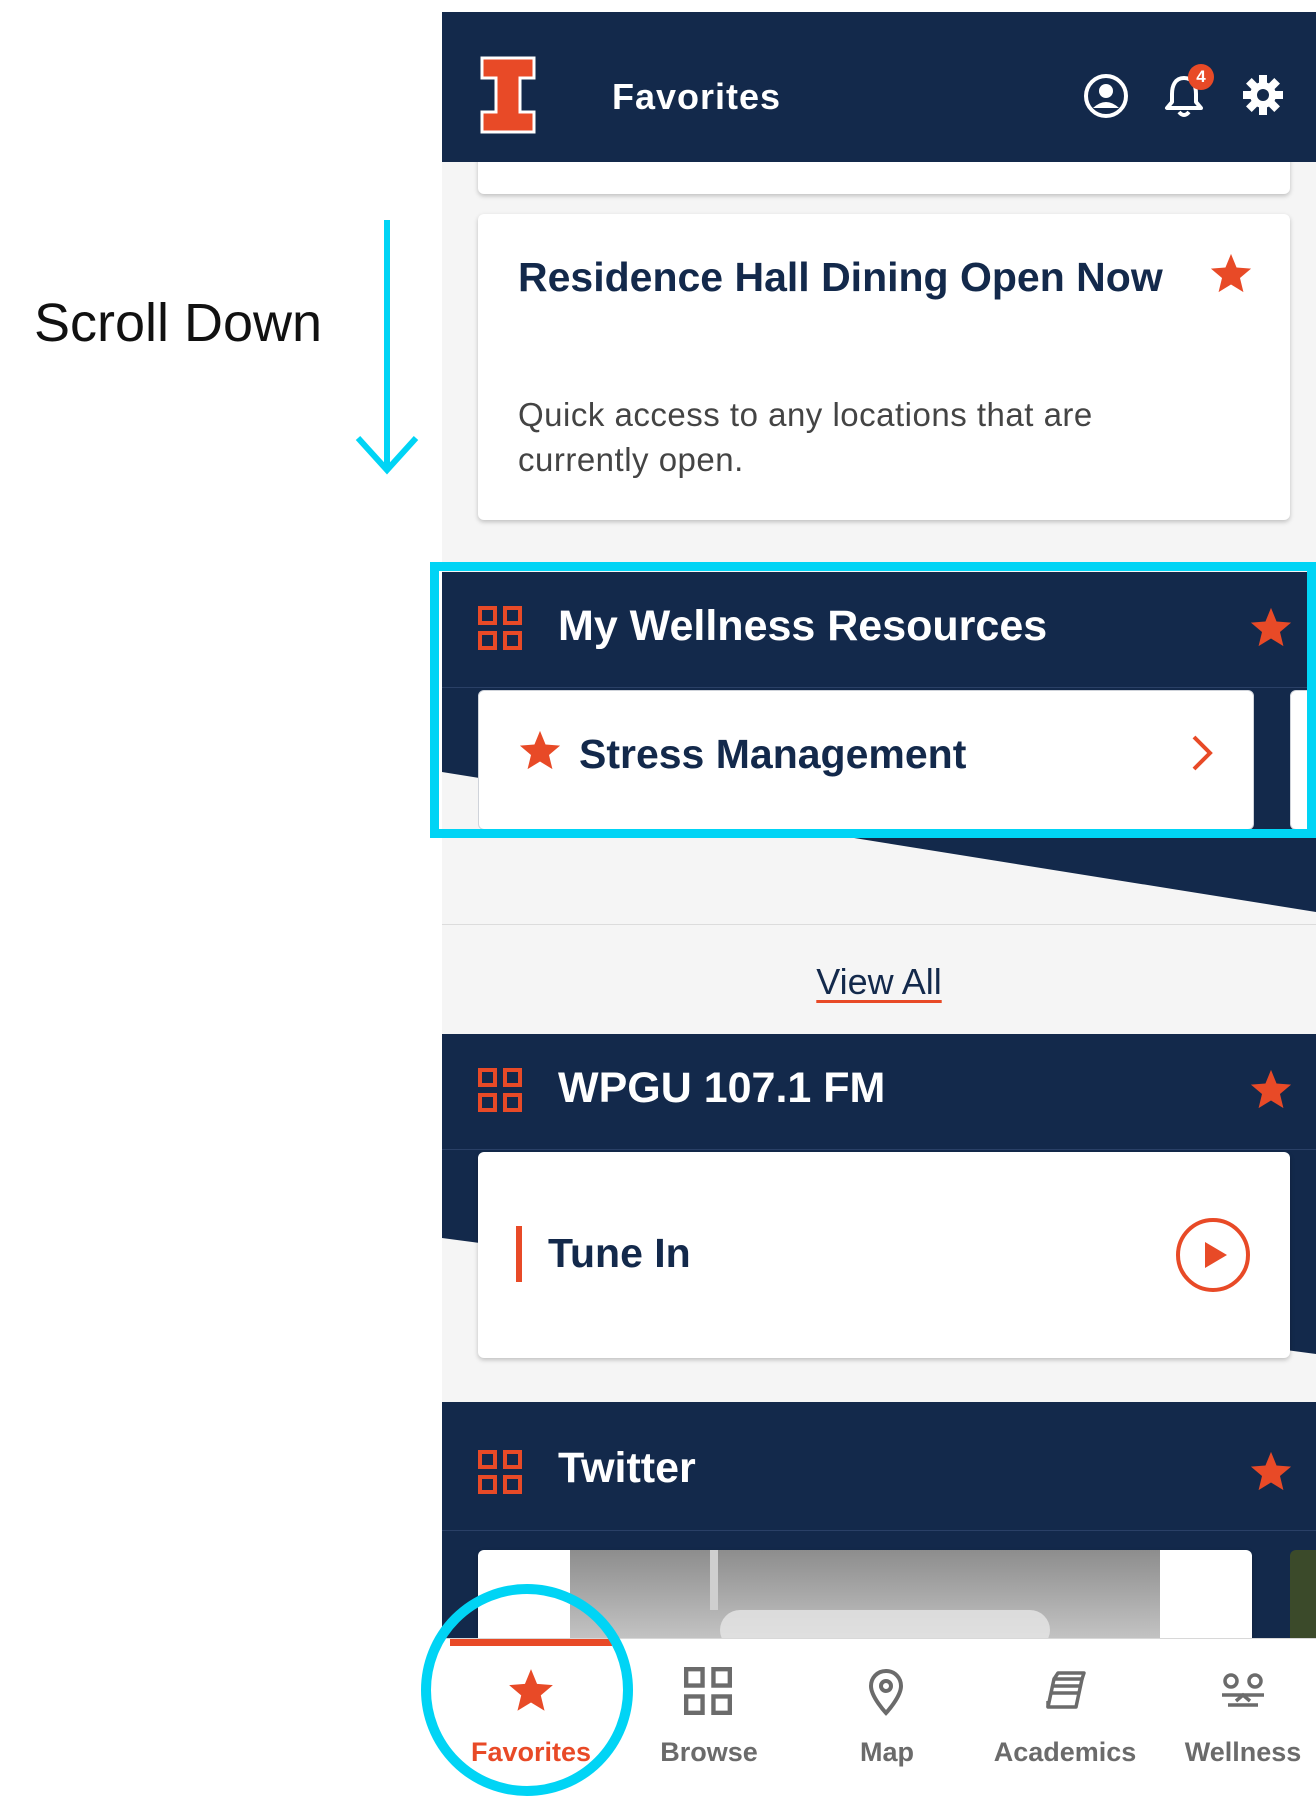  Describe the element at coordinates (1065, 1752) in the screenshot. I see `nav-tab-label: Academics` at that location.